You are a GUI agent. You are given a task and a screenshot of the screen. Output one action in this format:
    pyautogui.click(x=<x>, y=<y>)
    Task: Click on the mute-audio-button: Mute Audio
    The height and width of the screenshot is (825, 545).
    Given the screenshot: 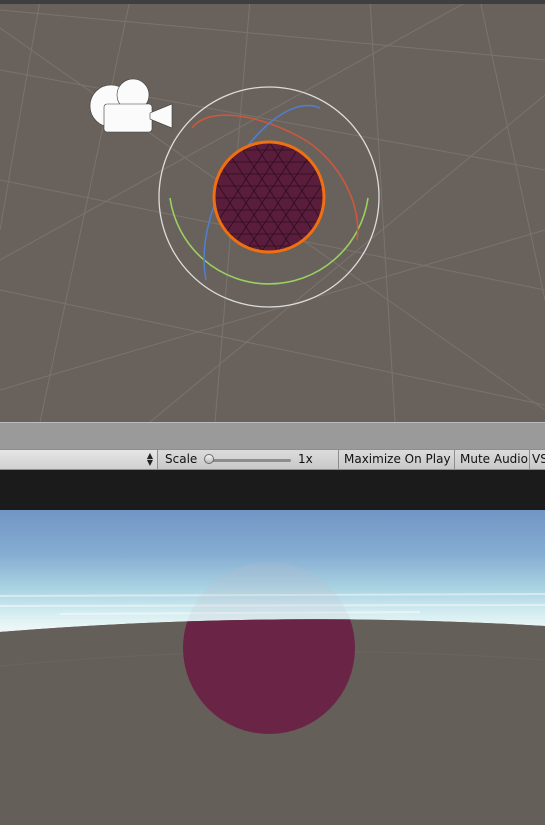 What is the action you would take?
    pyautogui.click(x=491, y=459)
    